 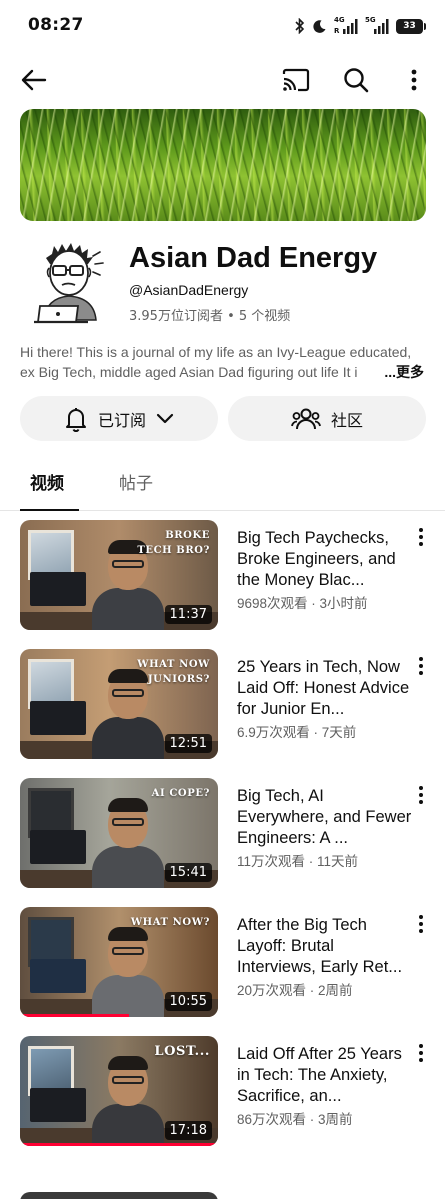 I want to click on channel-name: Asian Dad Energy, so click(x=253, y=258).